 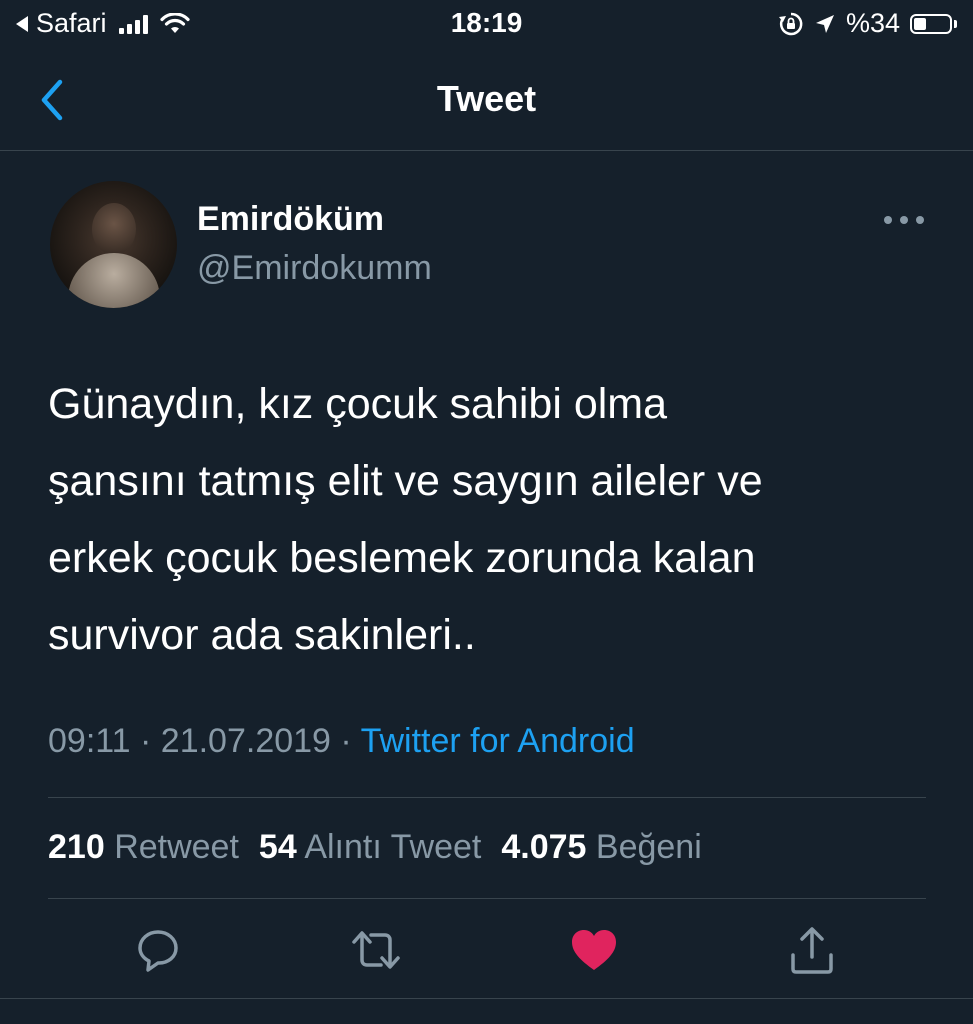 I want to click on retweets-count: 210, so click(x=76, y=847).